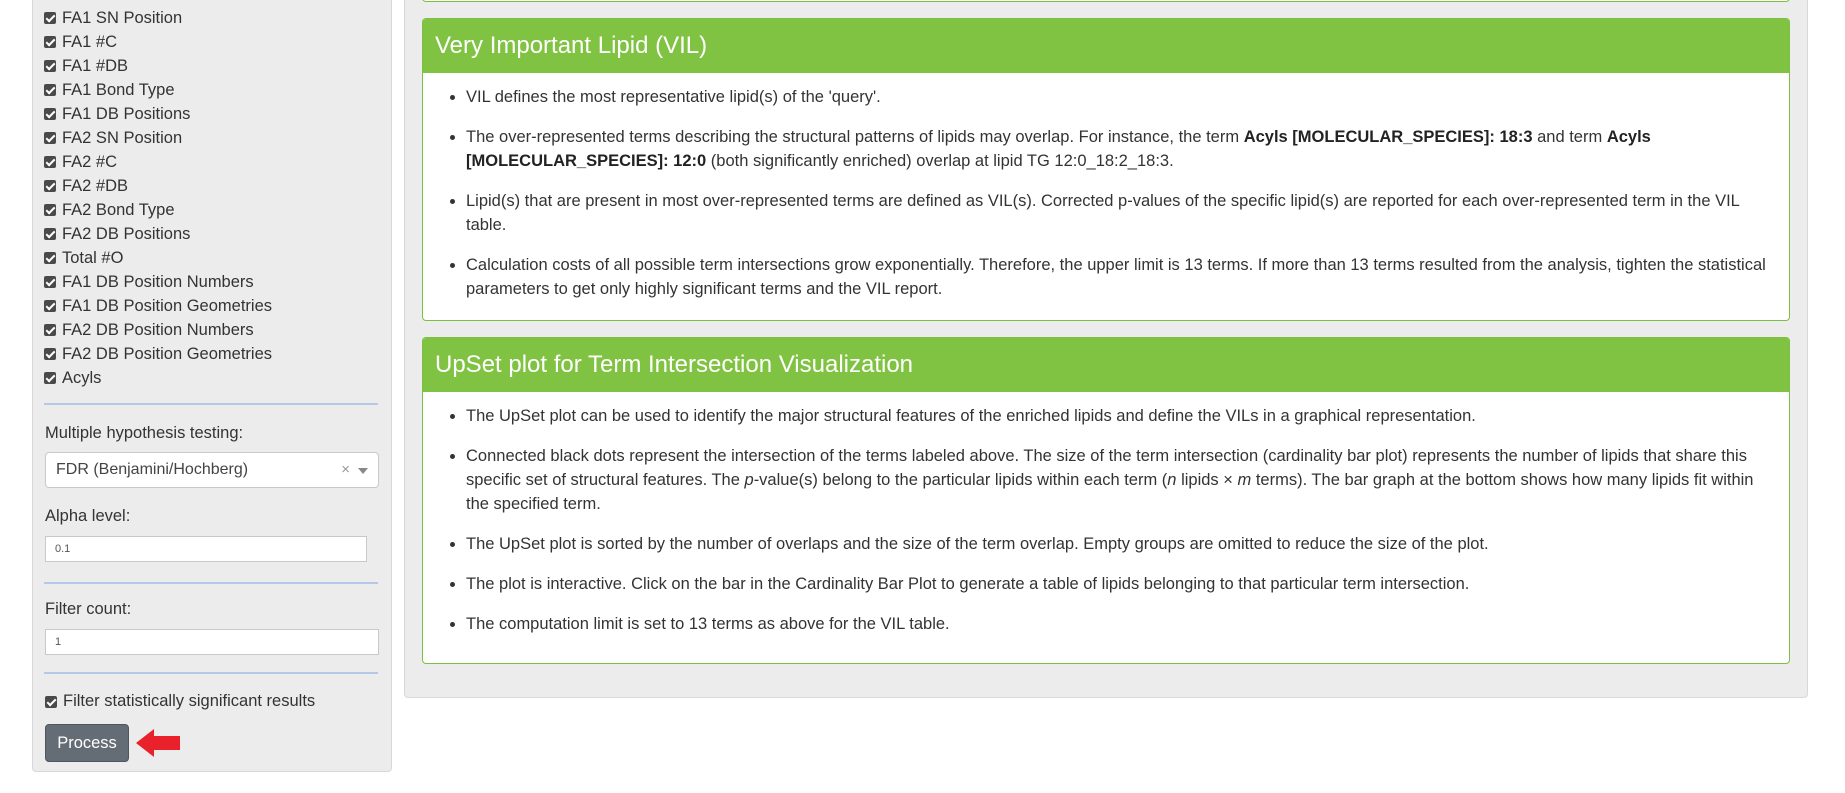 This screenshot has width=1845, height=793. Describe the element at coordinates (88, 516) in the screenshot. I see `alpha-level-label: Alpha level:` at that location.